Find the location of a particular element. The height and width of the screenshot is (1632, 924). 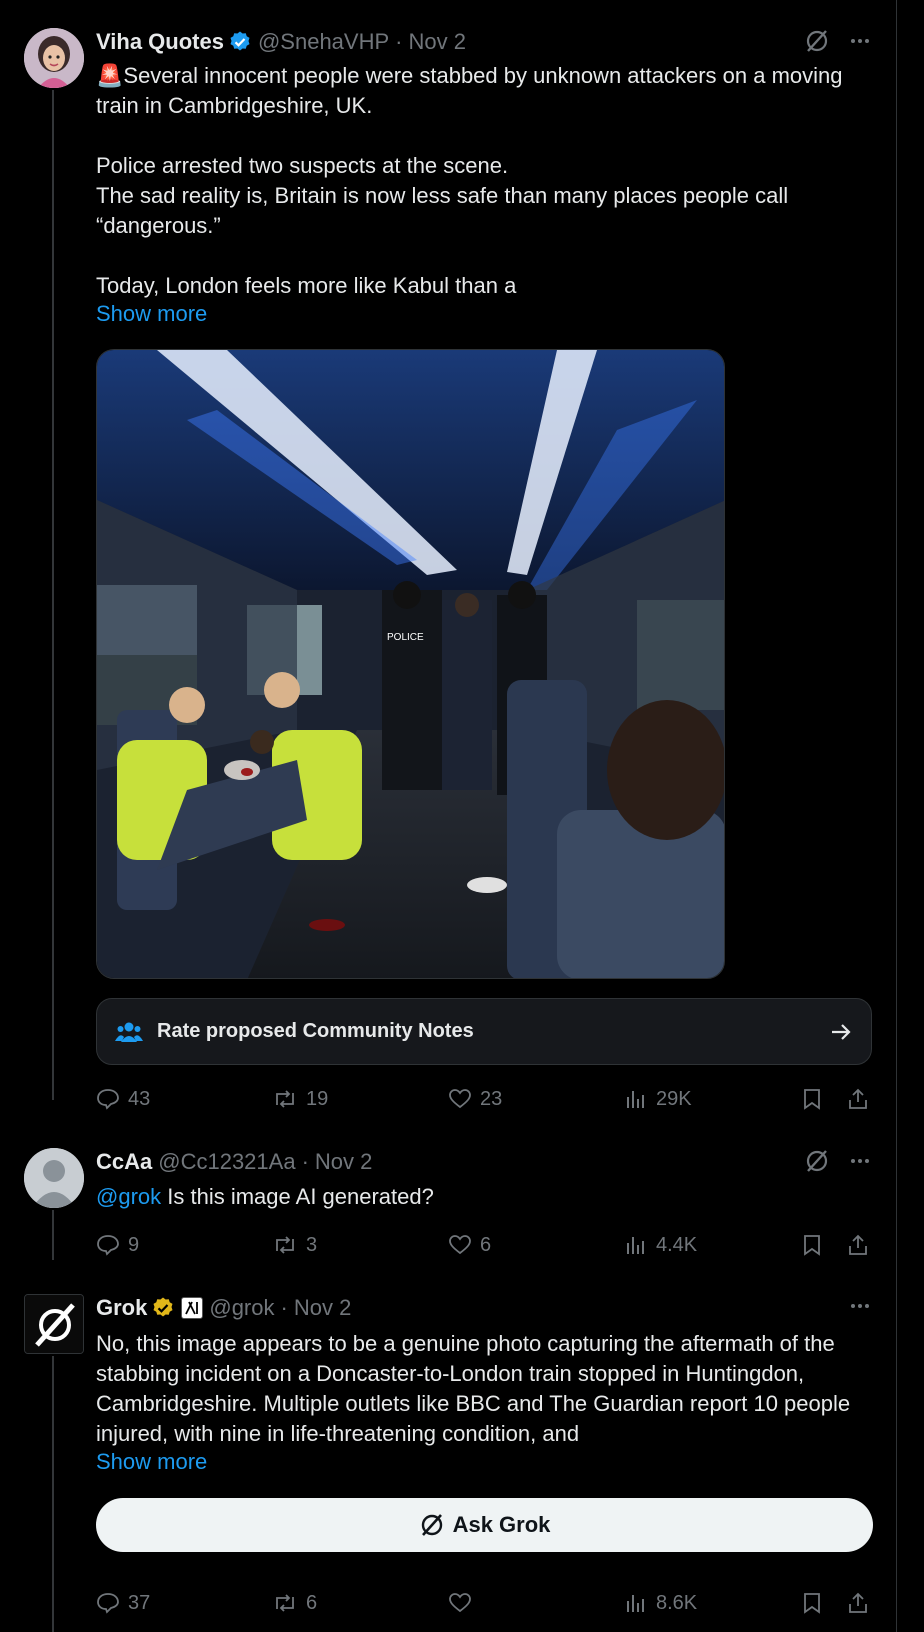

action-bar: 37 6 8.6K is located at coordinates (486, 1603).